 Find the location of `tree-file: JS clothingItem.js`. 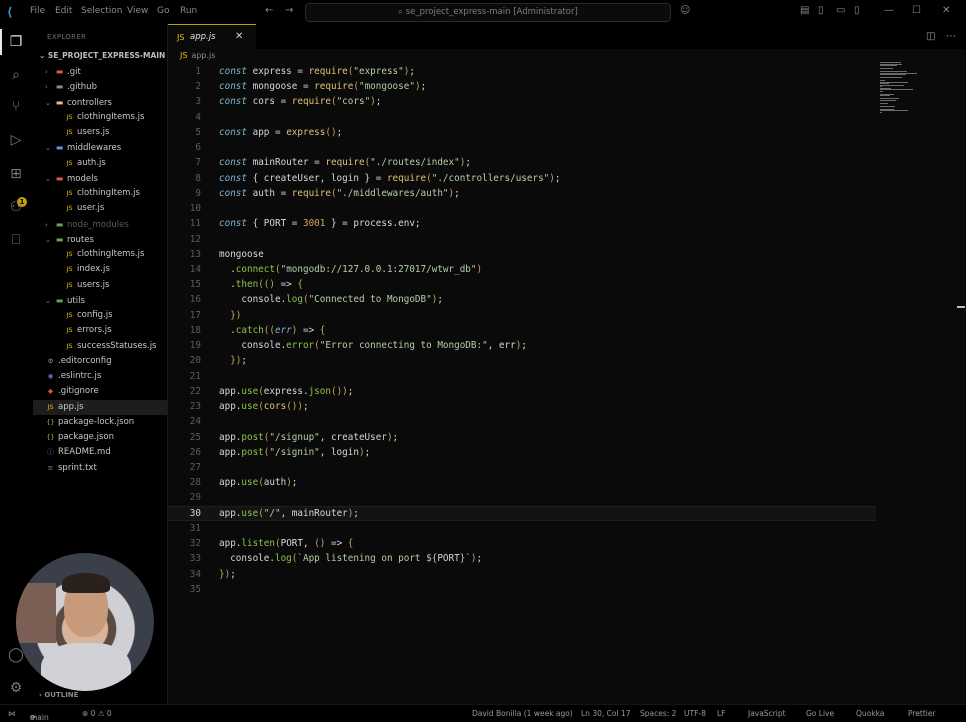

tree-file: JS clothingItem.js is located at coordinates (101, 193).